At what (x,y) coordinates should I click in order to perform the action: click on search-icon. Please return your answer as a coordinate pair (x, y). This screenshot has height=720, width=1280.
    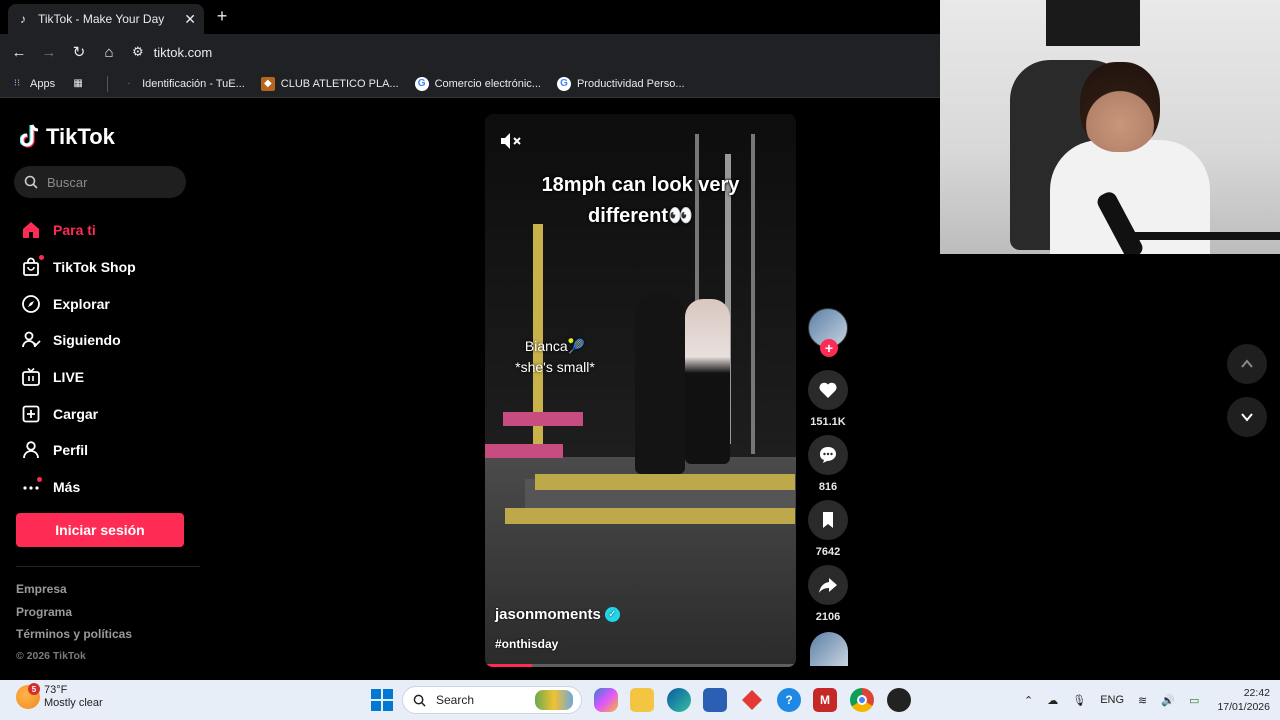
    Looking at the image, I should click on (31, 182).